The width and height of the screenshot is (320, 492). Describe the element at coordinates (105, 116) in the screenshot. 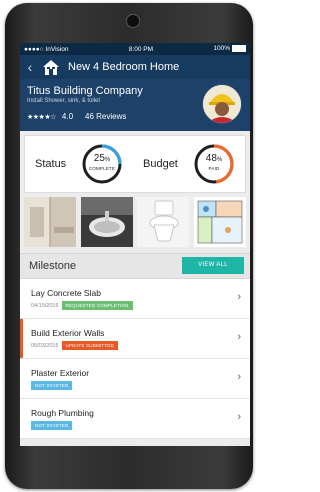

I see `reviews-link: 46 Reviews` at that location.